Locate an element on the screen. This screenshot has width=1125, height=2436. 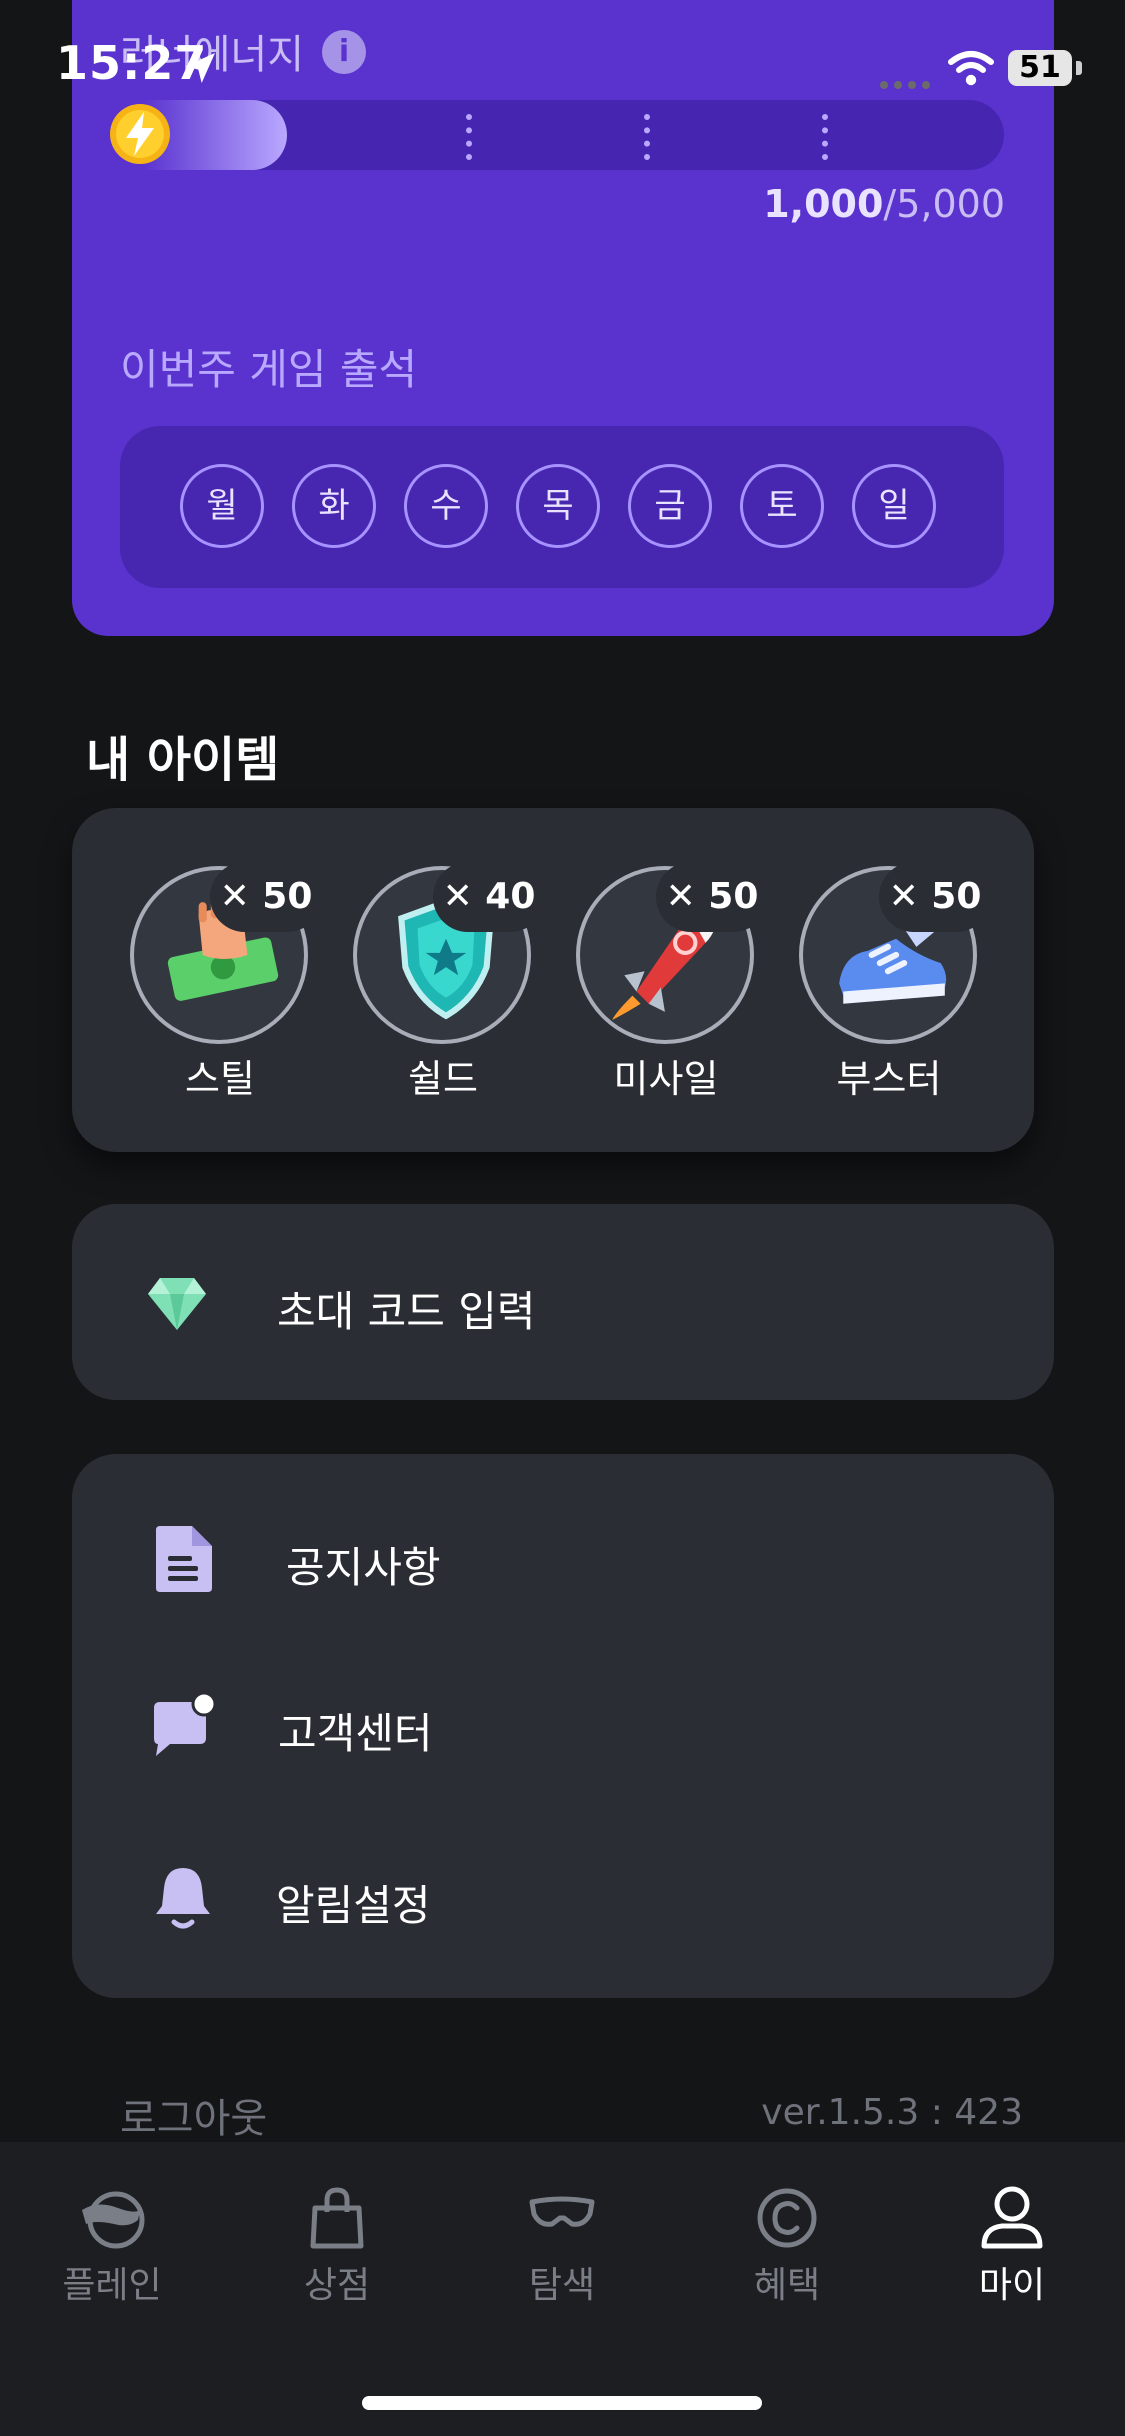
document-icon is located at coordinates (184, 1559).